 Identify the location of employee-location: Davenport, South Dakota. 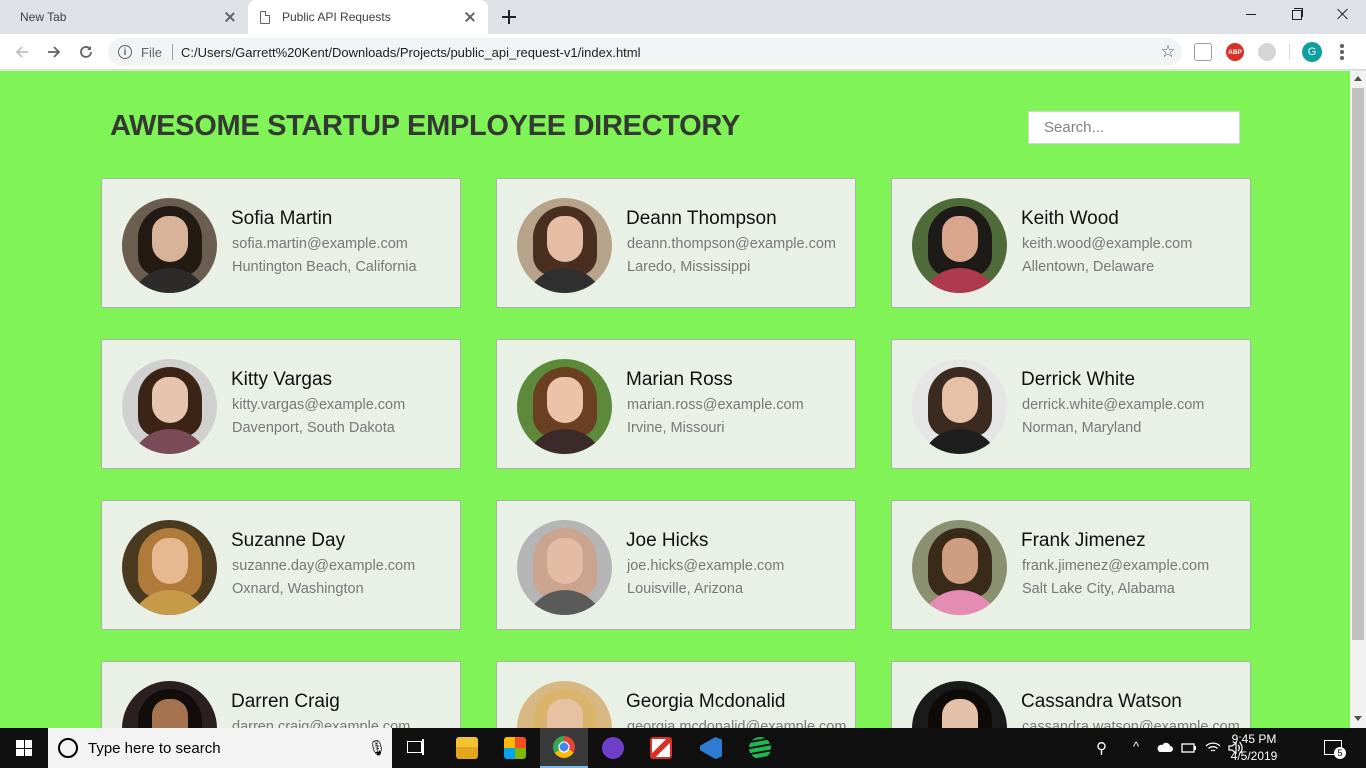
(313, 428).